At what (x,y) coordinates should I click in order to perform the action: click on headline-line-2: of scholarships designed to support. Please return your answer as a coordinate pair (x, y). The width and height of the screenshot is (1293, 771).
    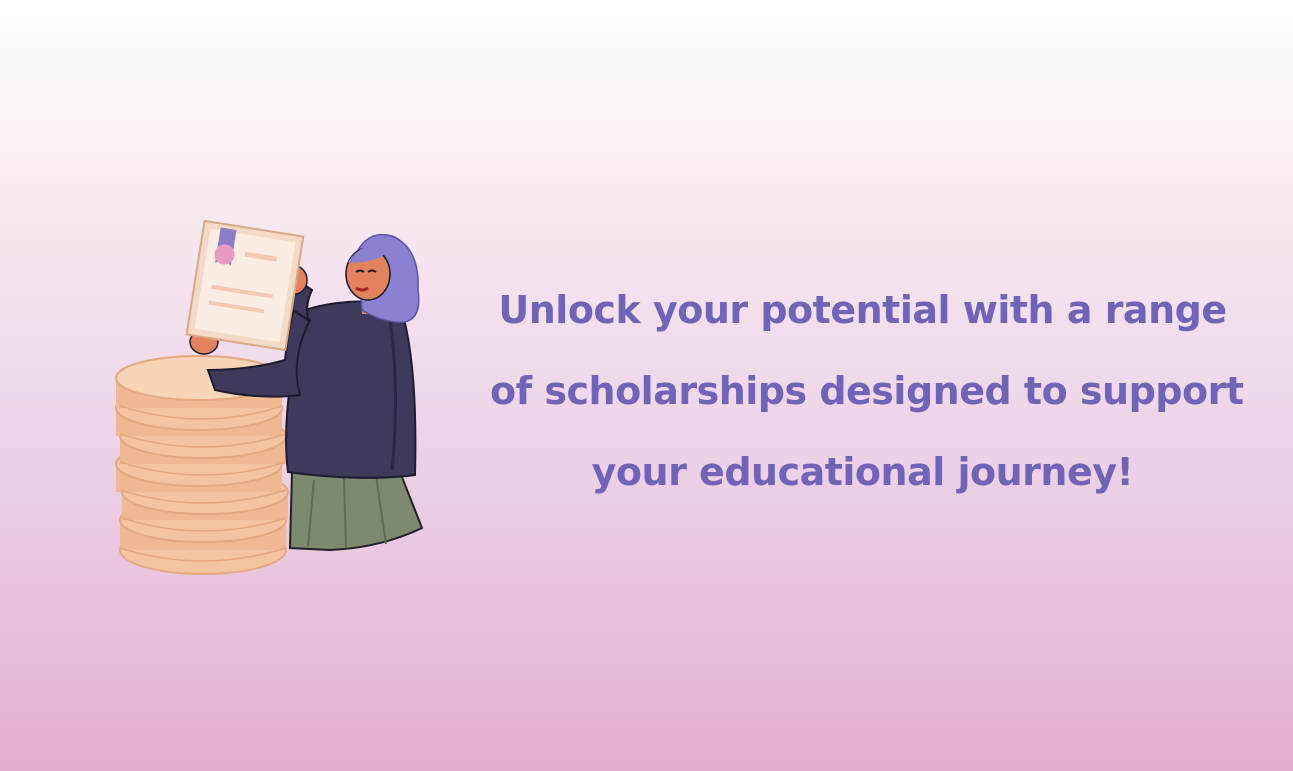
    Looking at the image, I should click on (867, 391).